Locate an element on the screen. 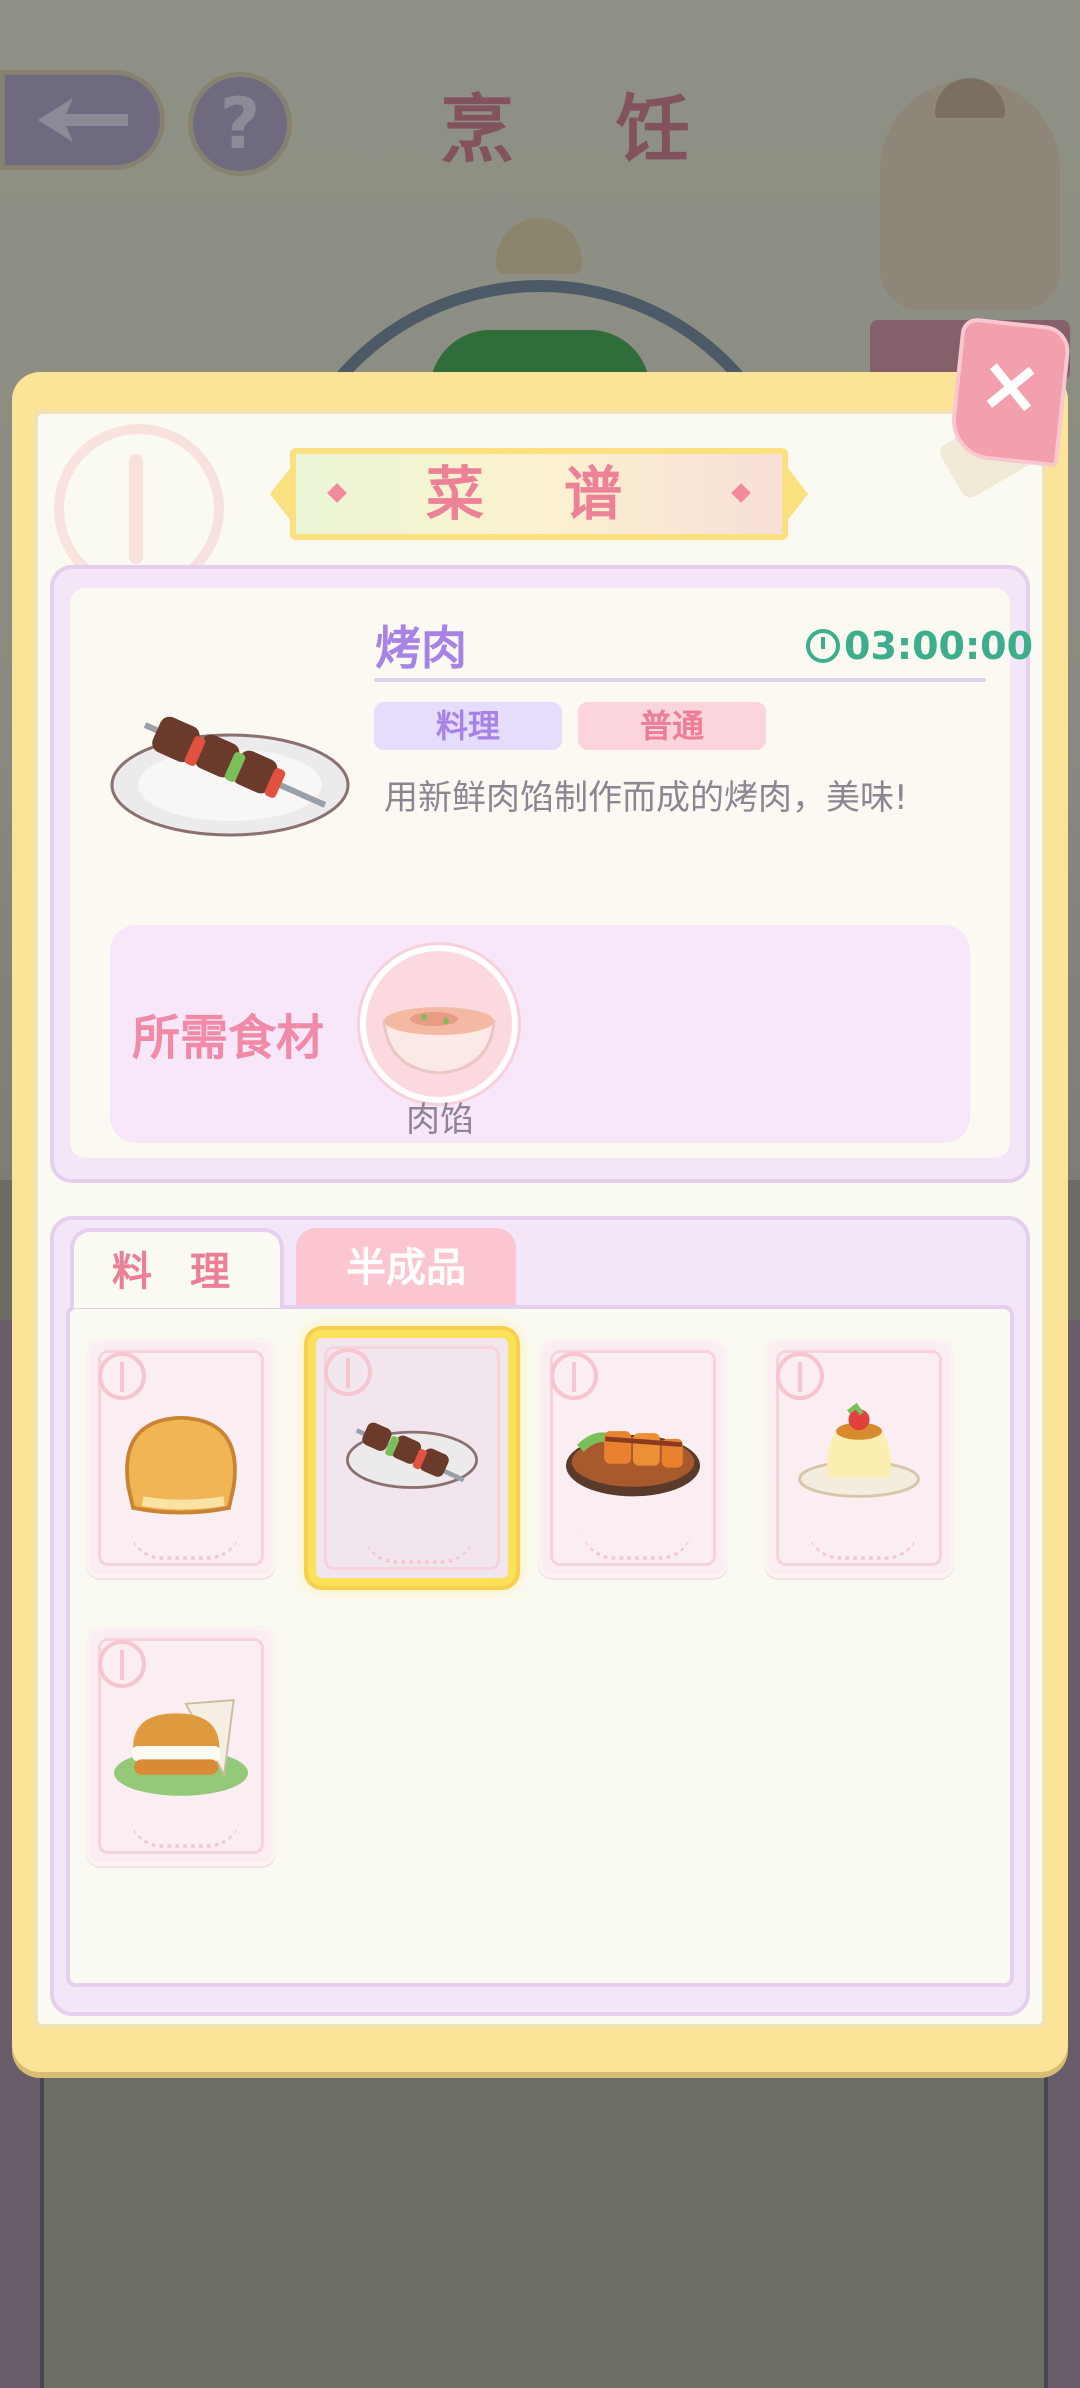  recipe-card-burger is located at coordinates (181, 1746).